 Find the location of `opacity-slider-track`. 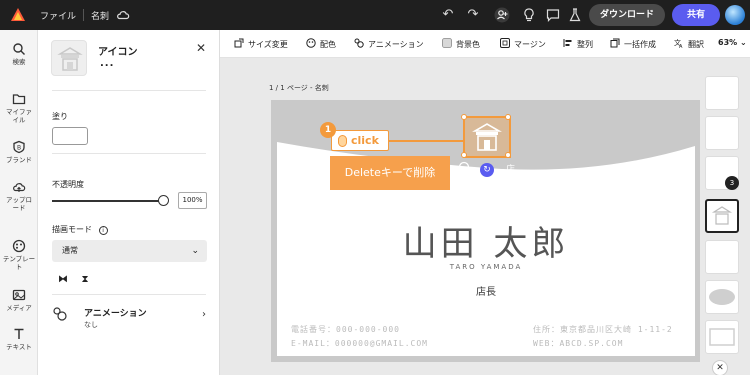

opacity-slider-track is located at coordinates (108, 201).